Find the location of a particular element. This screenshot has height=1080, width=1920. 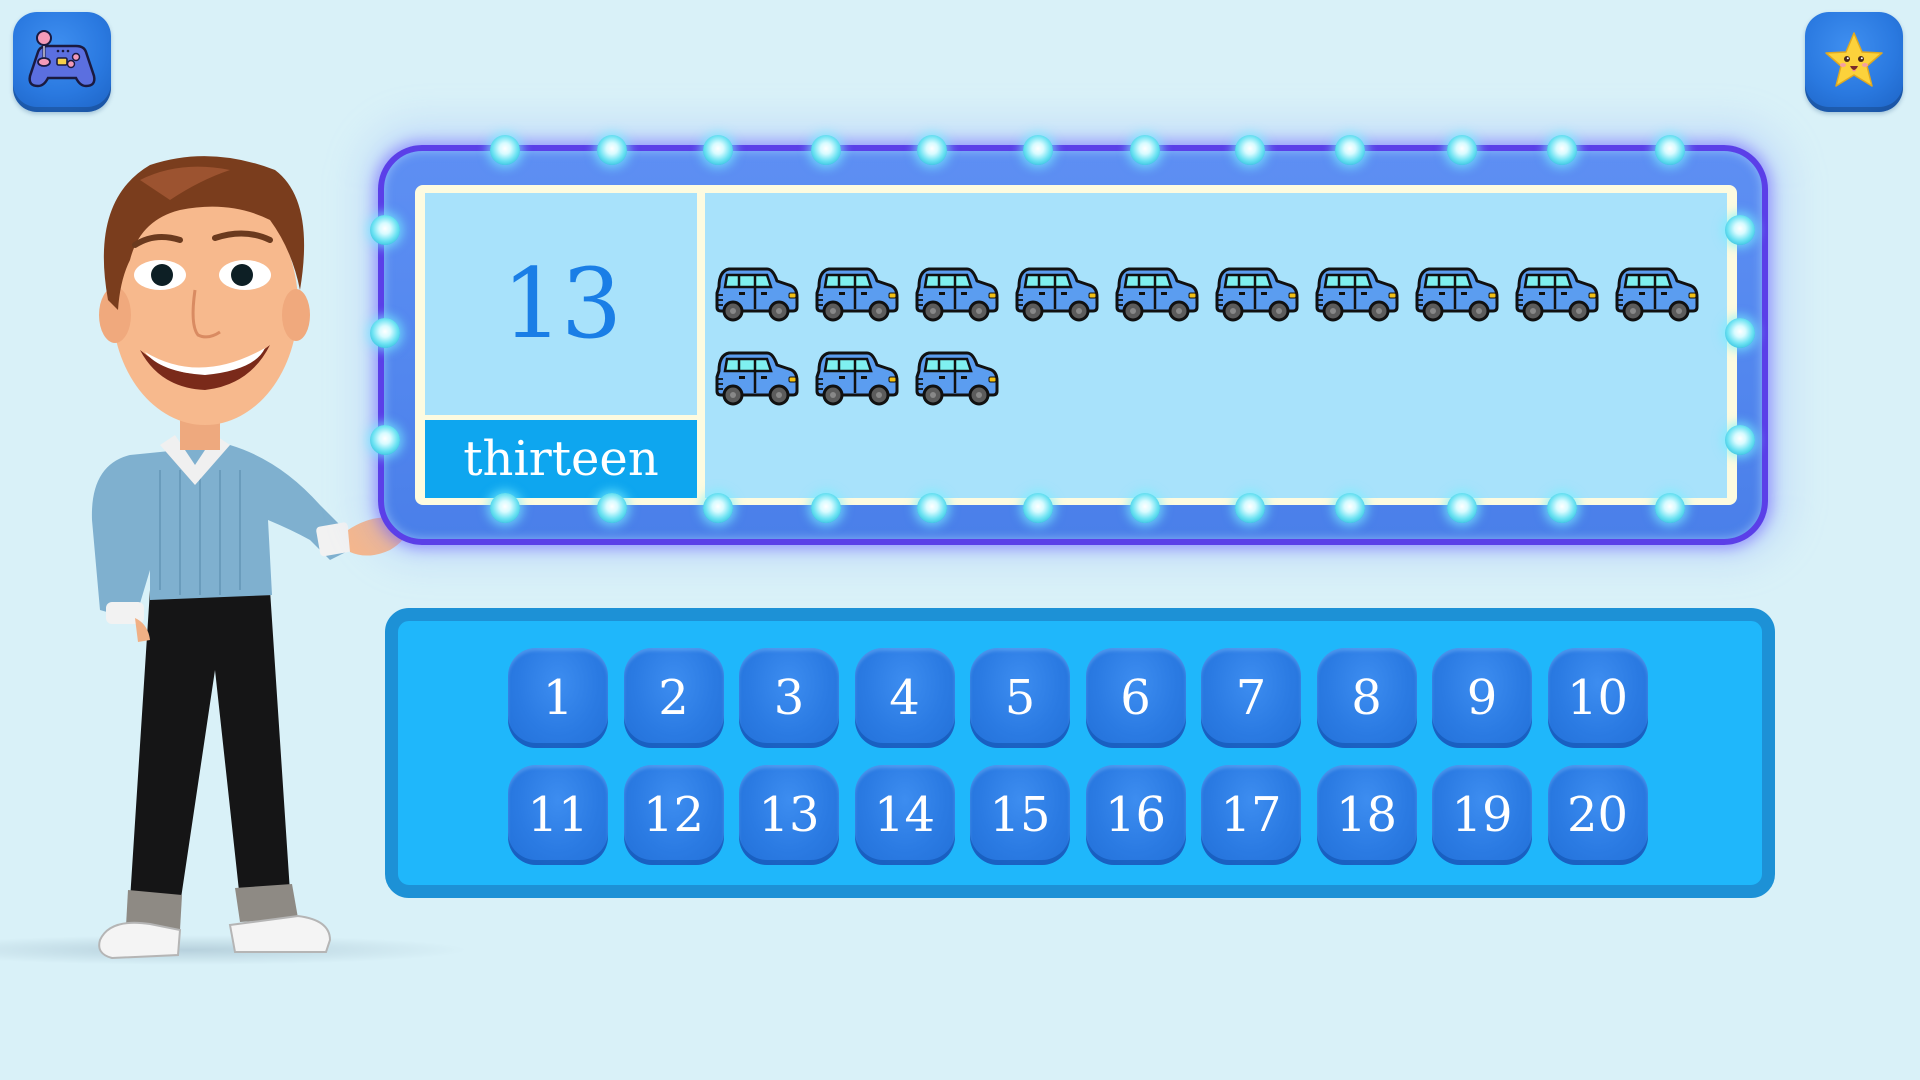

answer-button-18: 18 is located at coordinates (1366, 815).